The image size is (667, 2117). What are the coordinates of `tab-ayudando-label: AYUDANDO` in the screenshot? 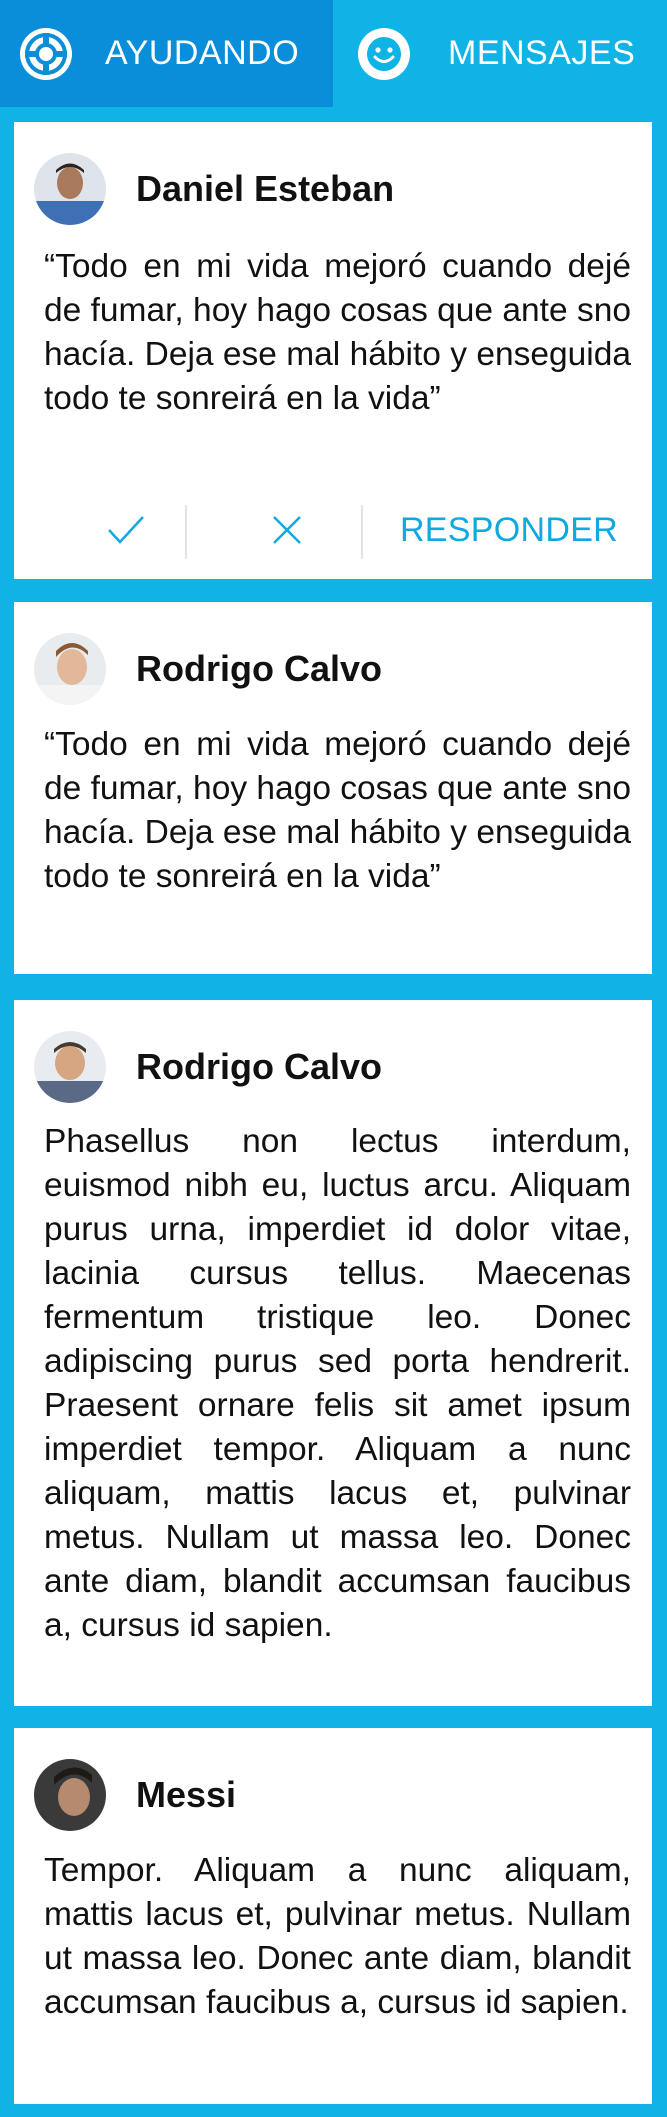 It's located at (202, 53).